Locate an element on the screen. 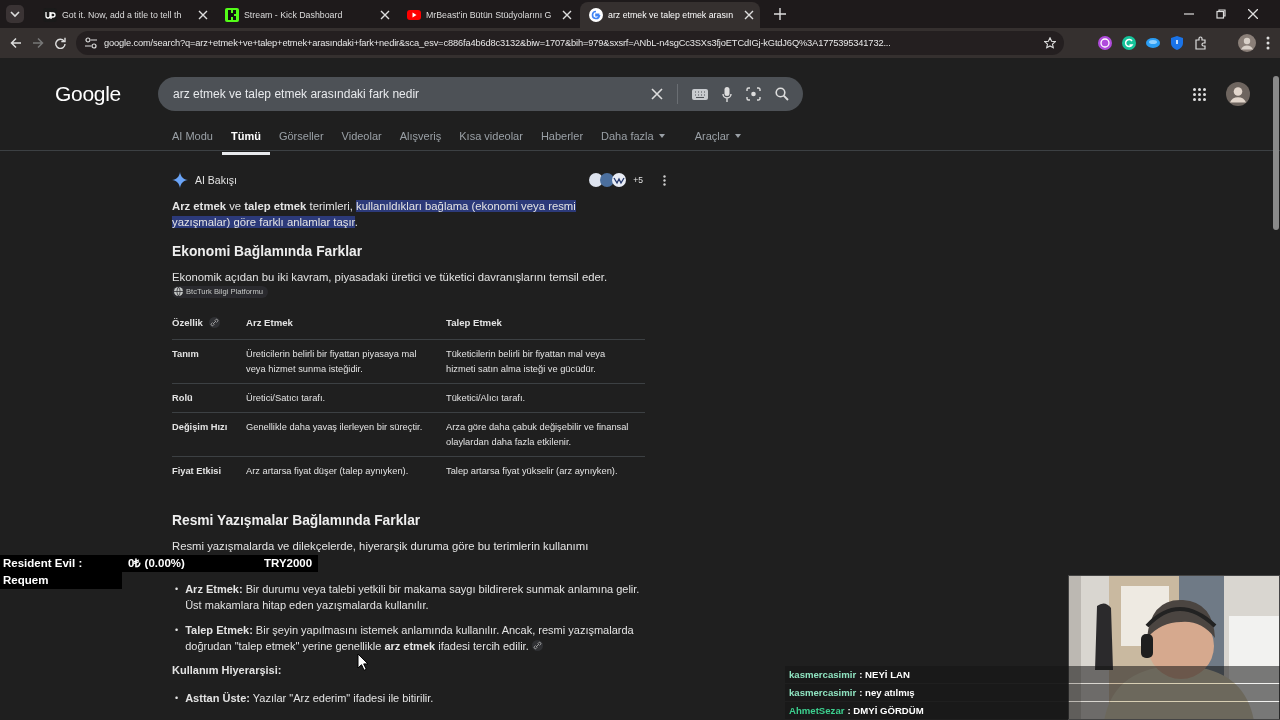 Image resolution: width=1280 pixels, height=720 pixels. browser-tab: arz etmek ve talep etmek arasın is located at coordinates (670, 15).